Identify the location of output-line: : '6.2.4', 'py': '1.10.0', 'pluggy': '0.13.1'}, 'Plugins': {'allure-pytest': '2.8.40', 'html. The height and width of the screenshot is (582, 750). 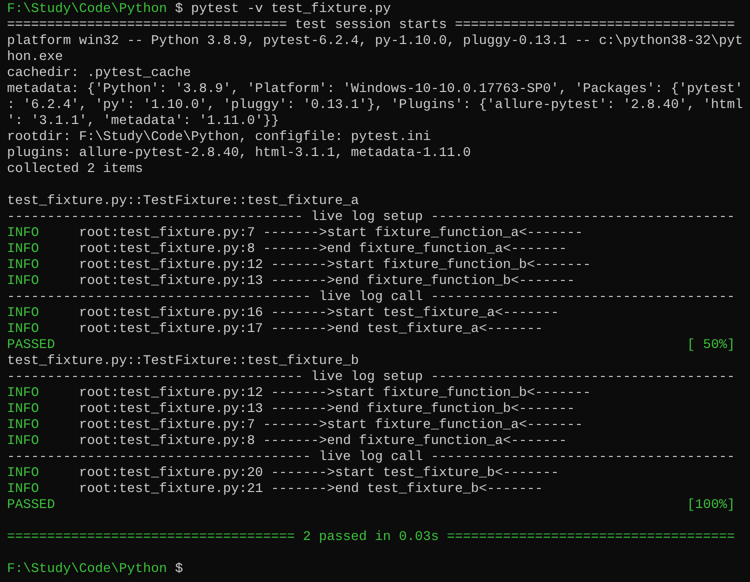
(375, 106).